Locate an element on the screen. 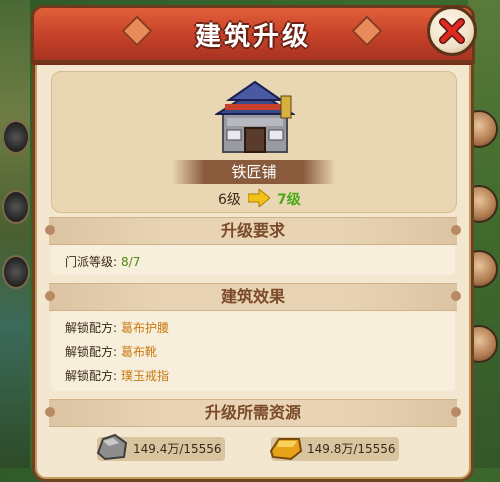 Image resolution: width=500 pixels, height=482 pixels. effect-row: 解锁配方: 葛布护腰 is located at coordinates (117, 327).